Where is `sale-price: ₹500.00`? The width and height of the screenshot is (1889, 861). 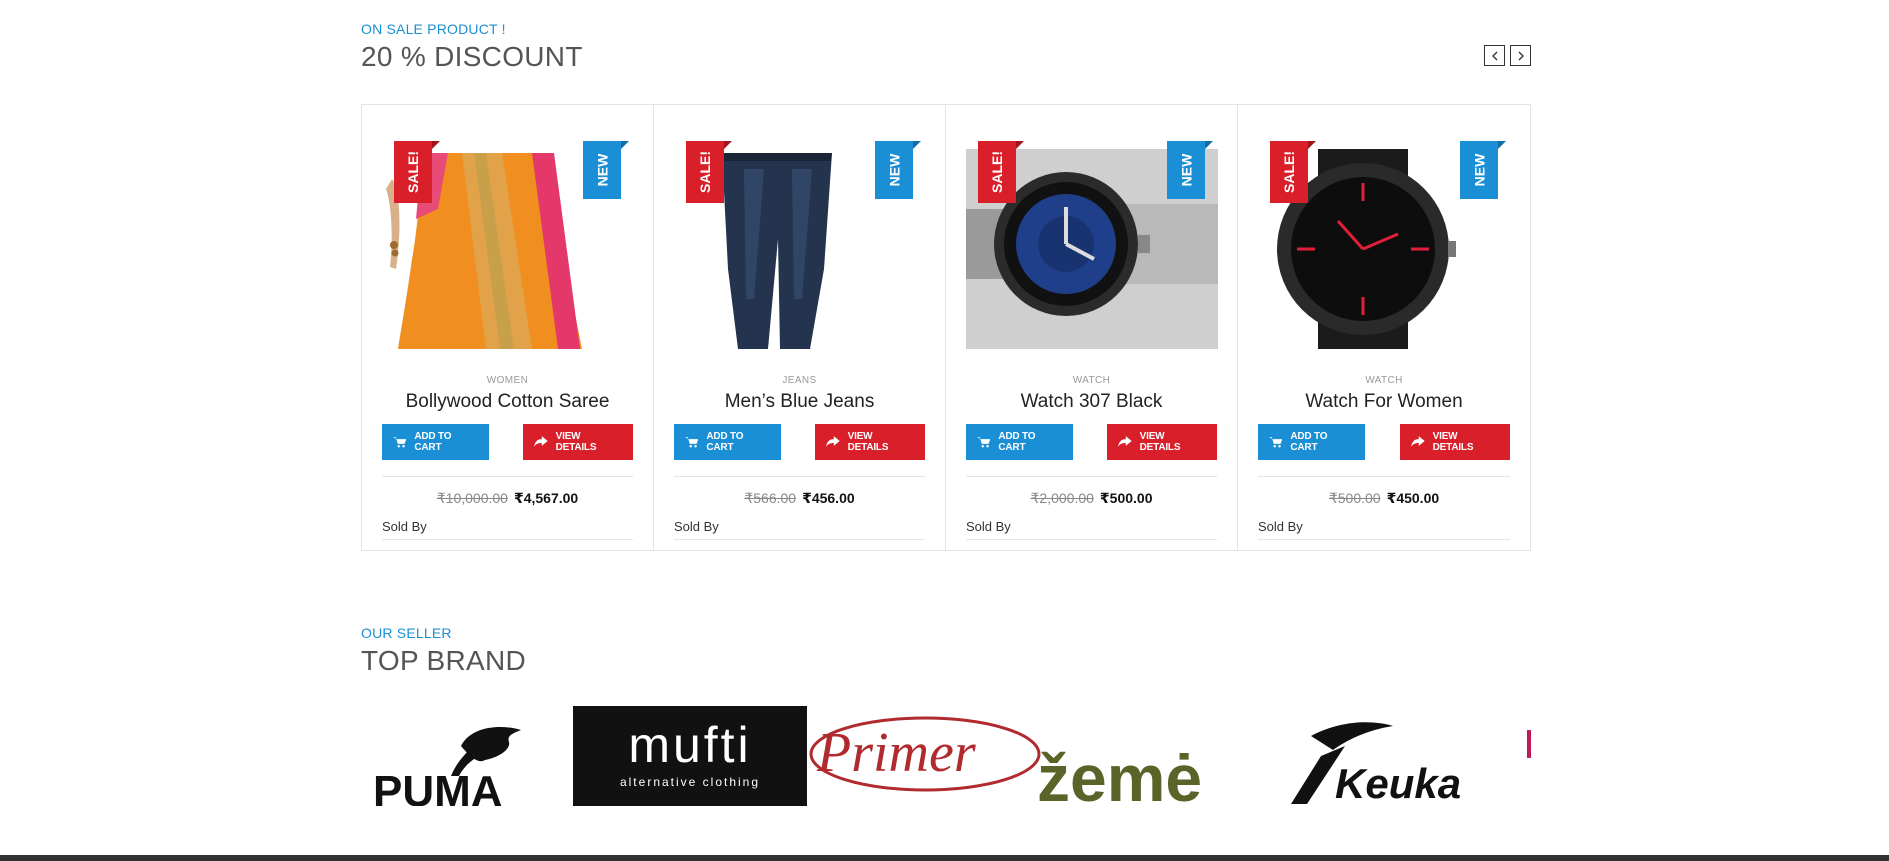
sale-price: ₹500.00 is located at coordinates (1126, 498).